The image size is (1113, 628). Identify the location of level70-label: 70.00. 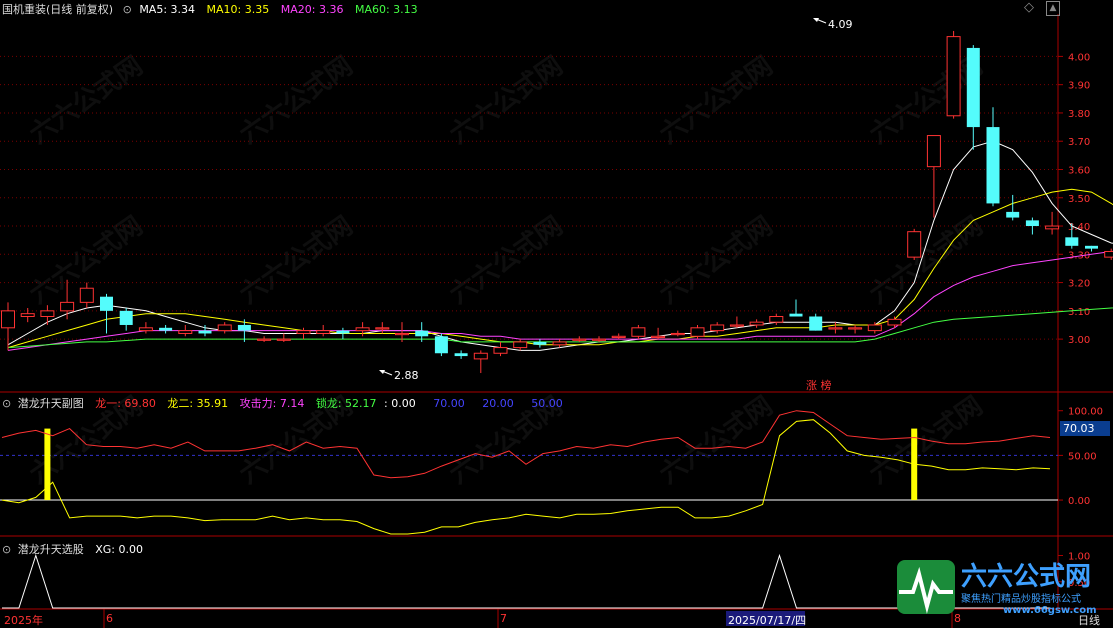
(449, 403).